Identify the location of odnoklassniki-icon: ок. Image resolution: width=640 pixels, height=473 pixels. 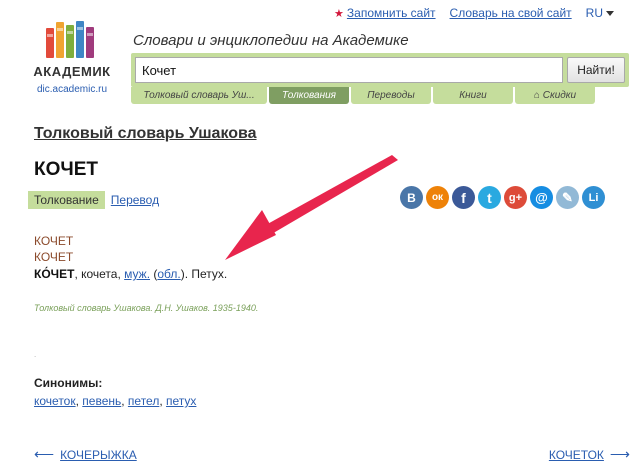
(437, 197).